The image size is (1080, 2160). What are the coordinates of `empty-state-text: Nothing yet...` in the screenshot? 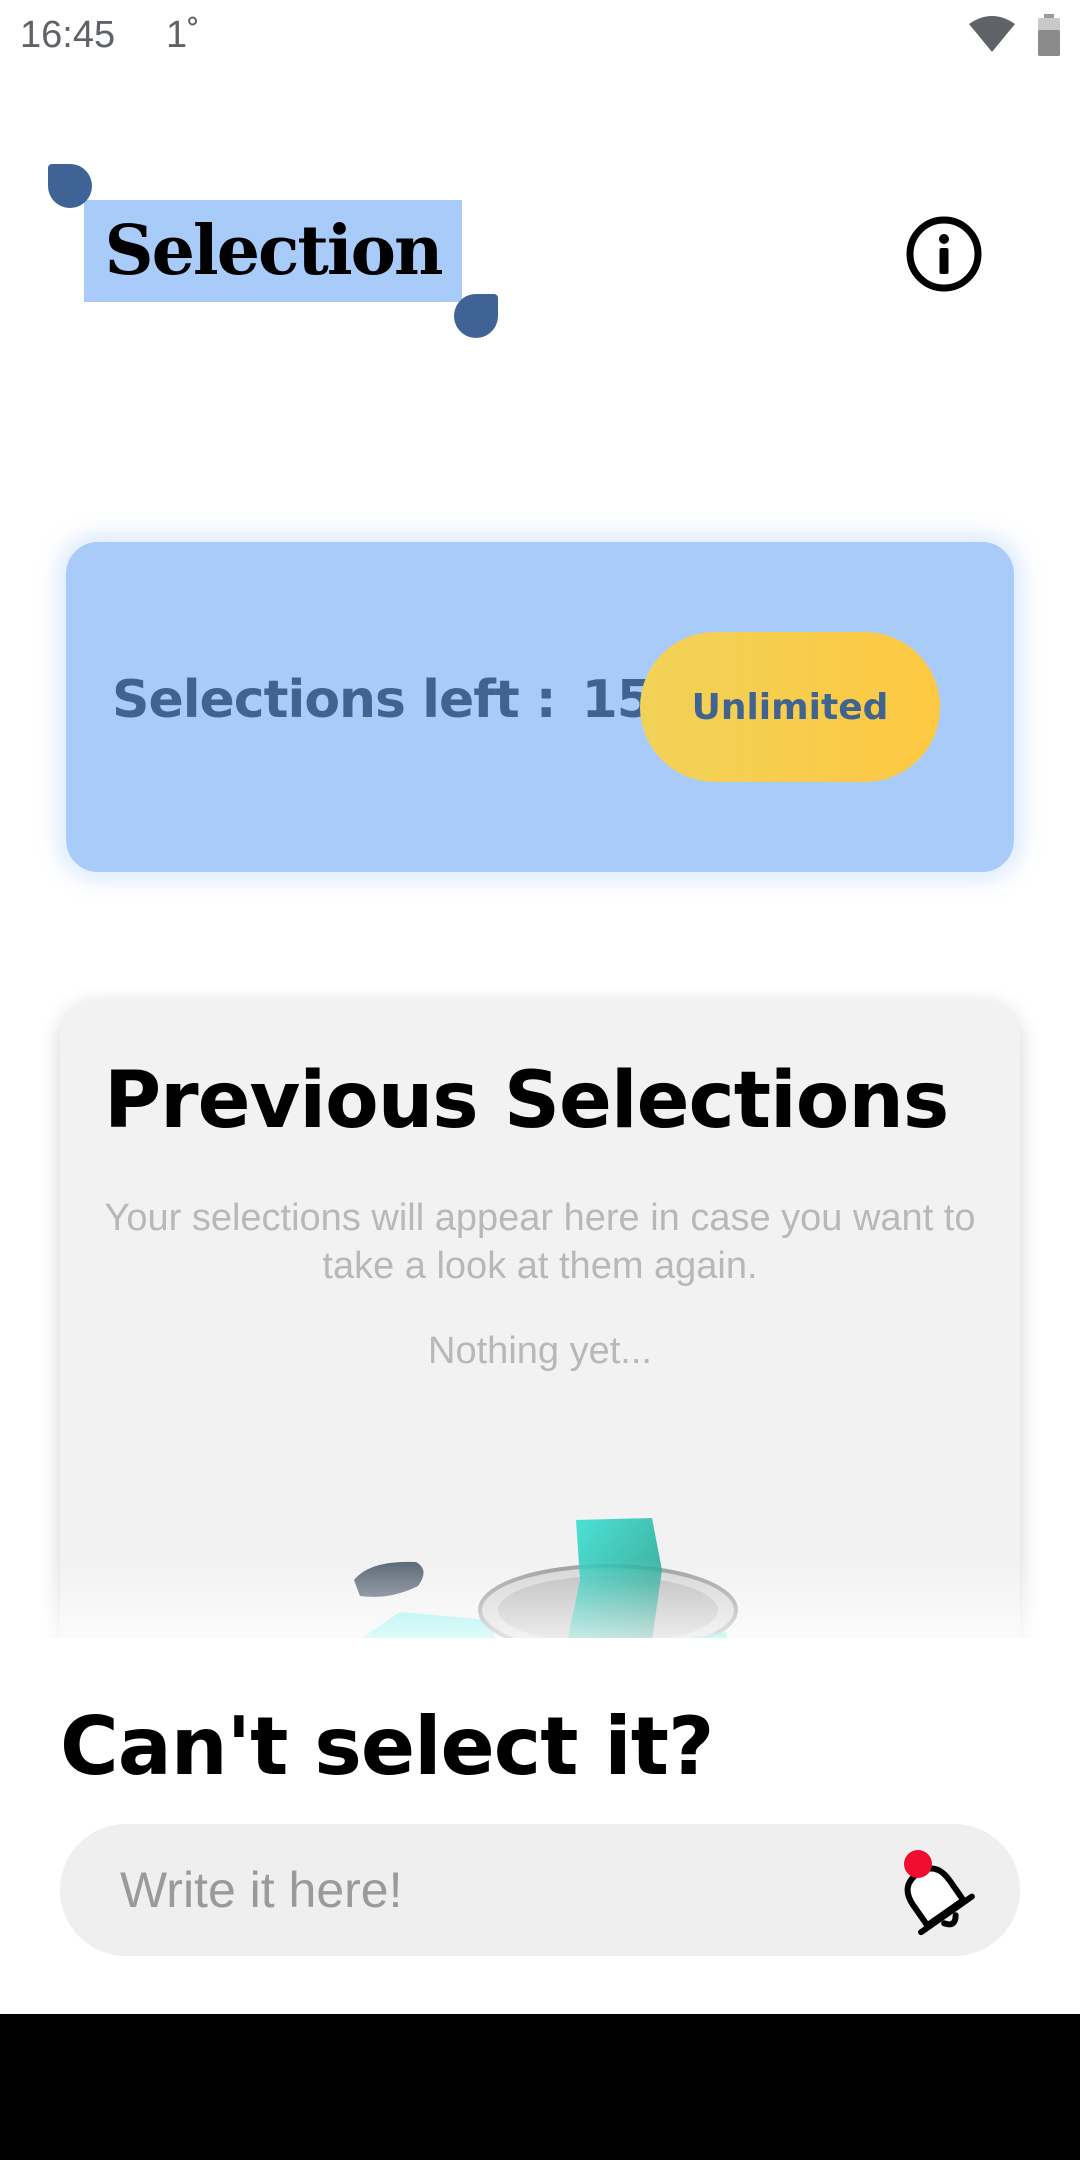 It's located at (540, 1351).